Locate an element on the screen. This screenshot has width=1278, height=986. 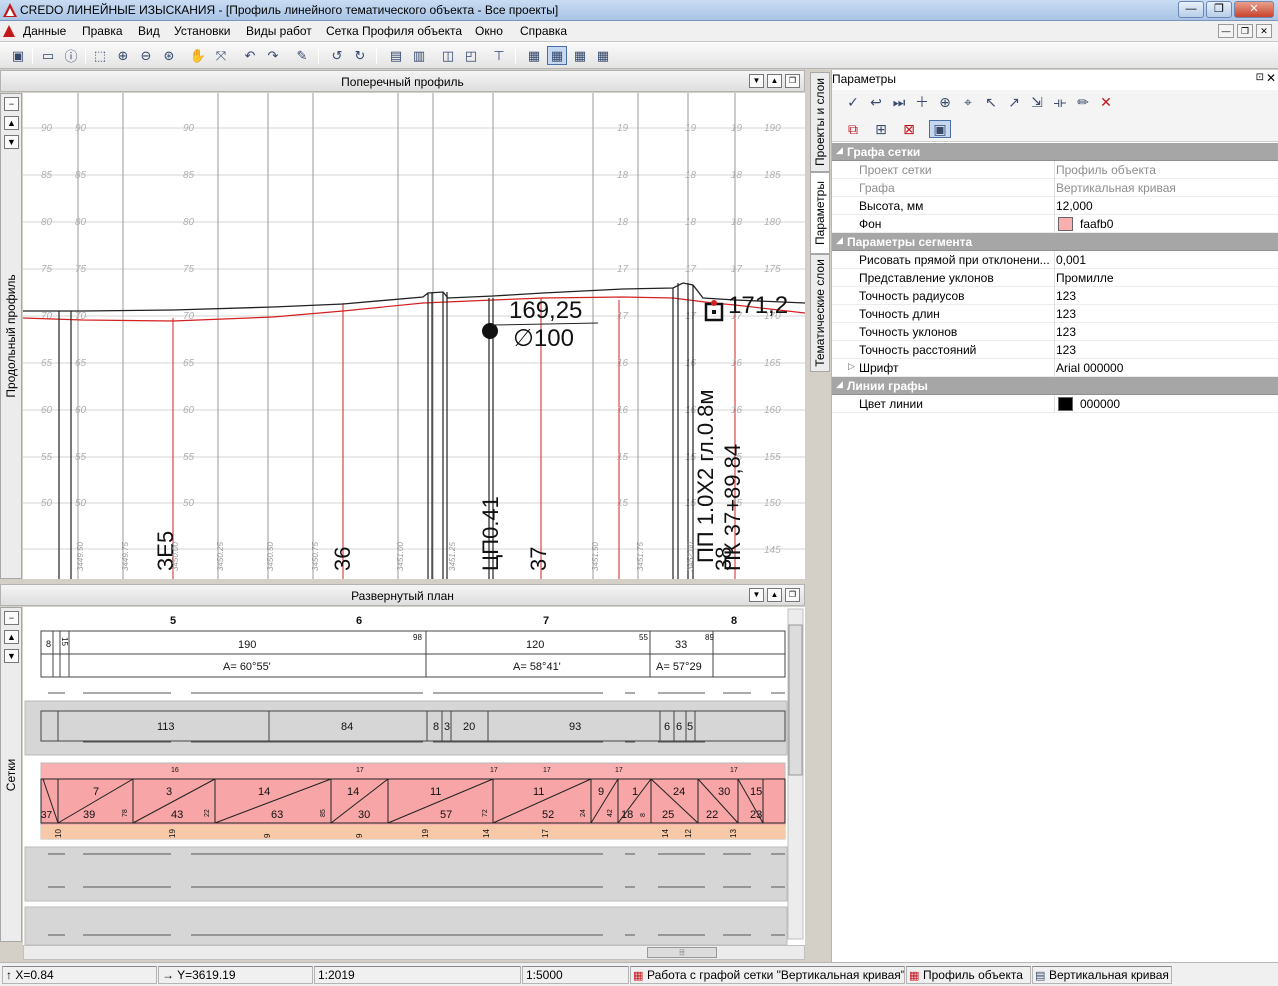
zoom-all-icon: ⊛ is located at coordinates (169, 55).